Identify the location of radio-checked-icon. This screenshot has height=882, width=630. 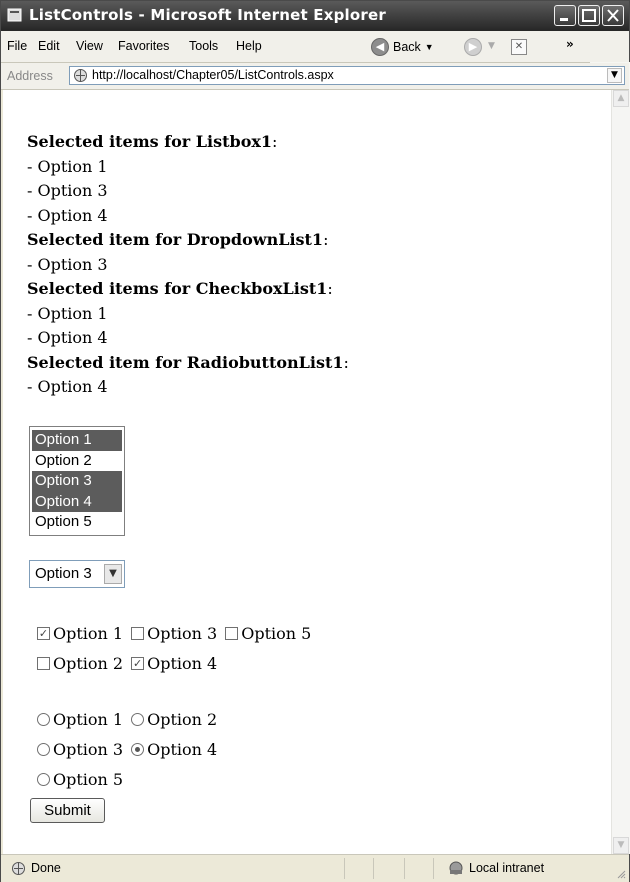
(138, 749).